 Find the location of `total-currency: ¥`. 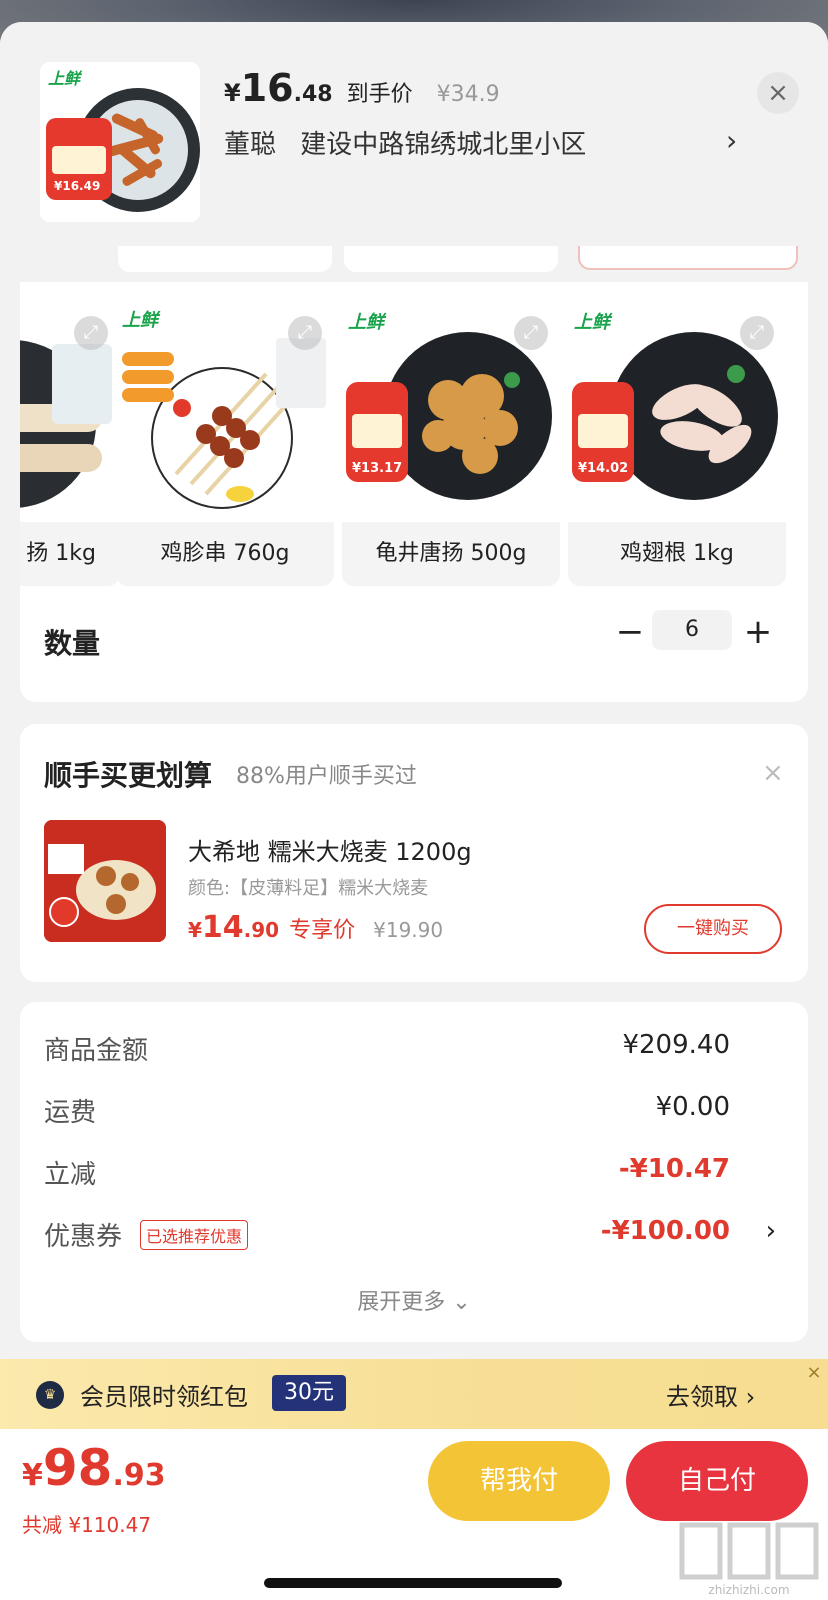

total-currency: ¥ is located at coordinates (32, 1475).